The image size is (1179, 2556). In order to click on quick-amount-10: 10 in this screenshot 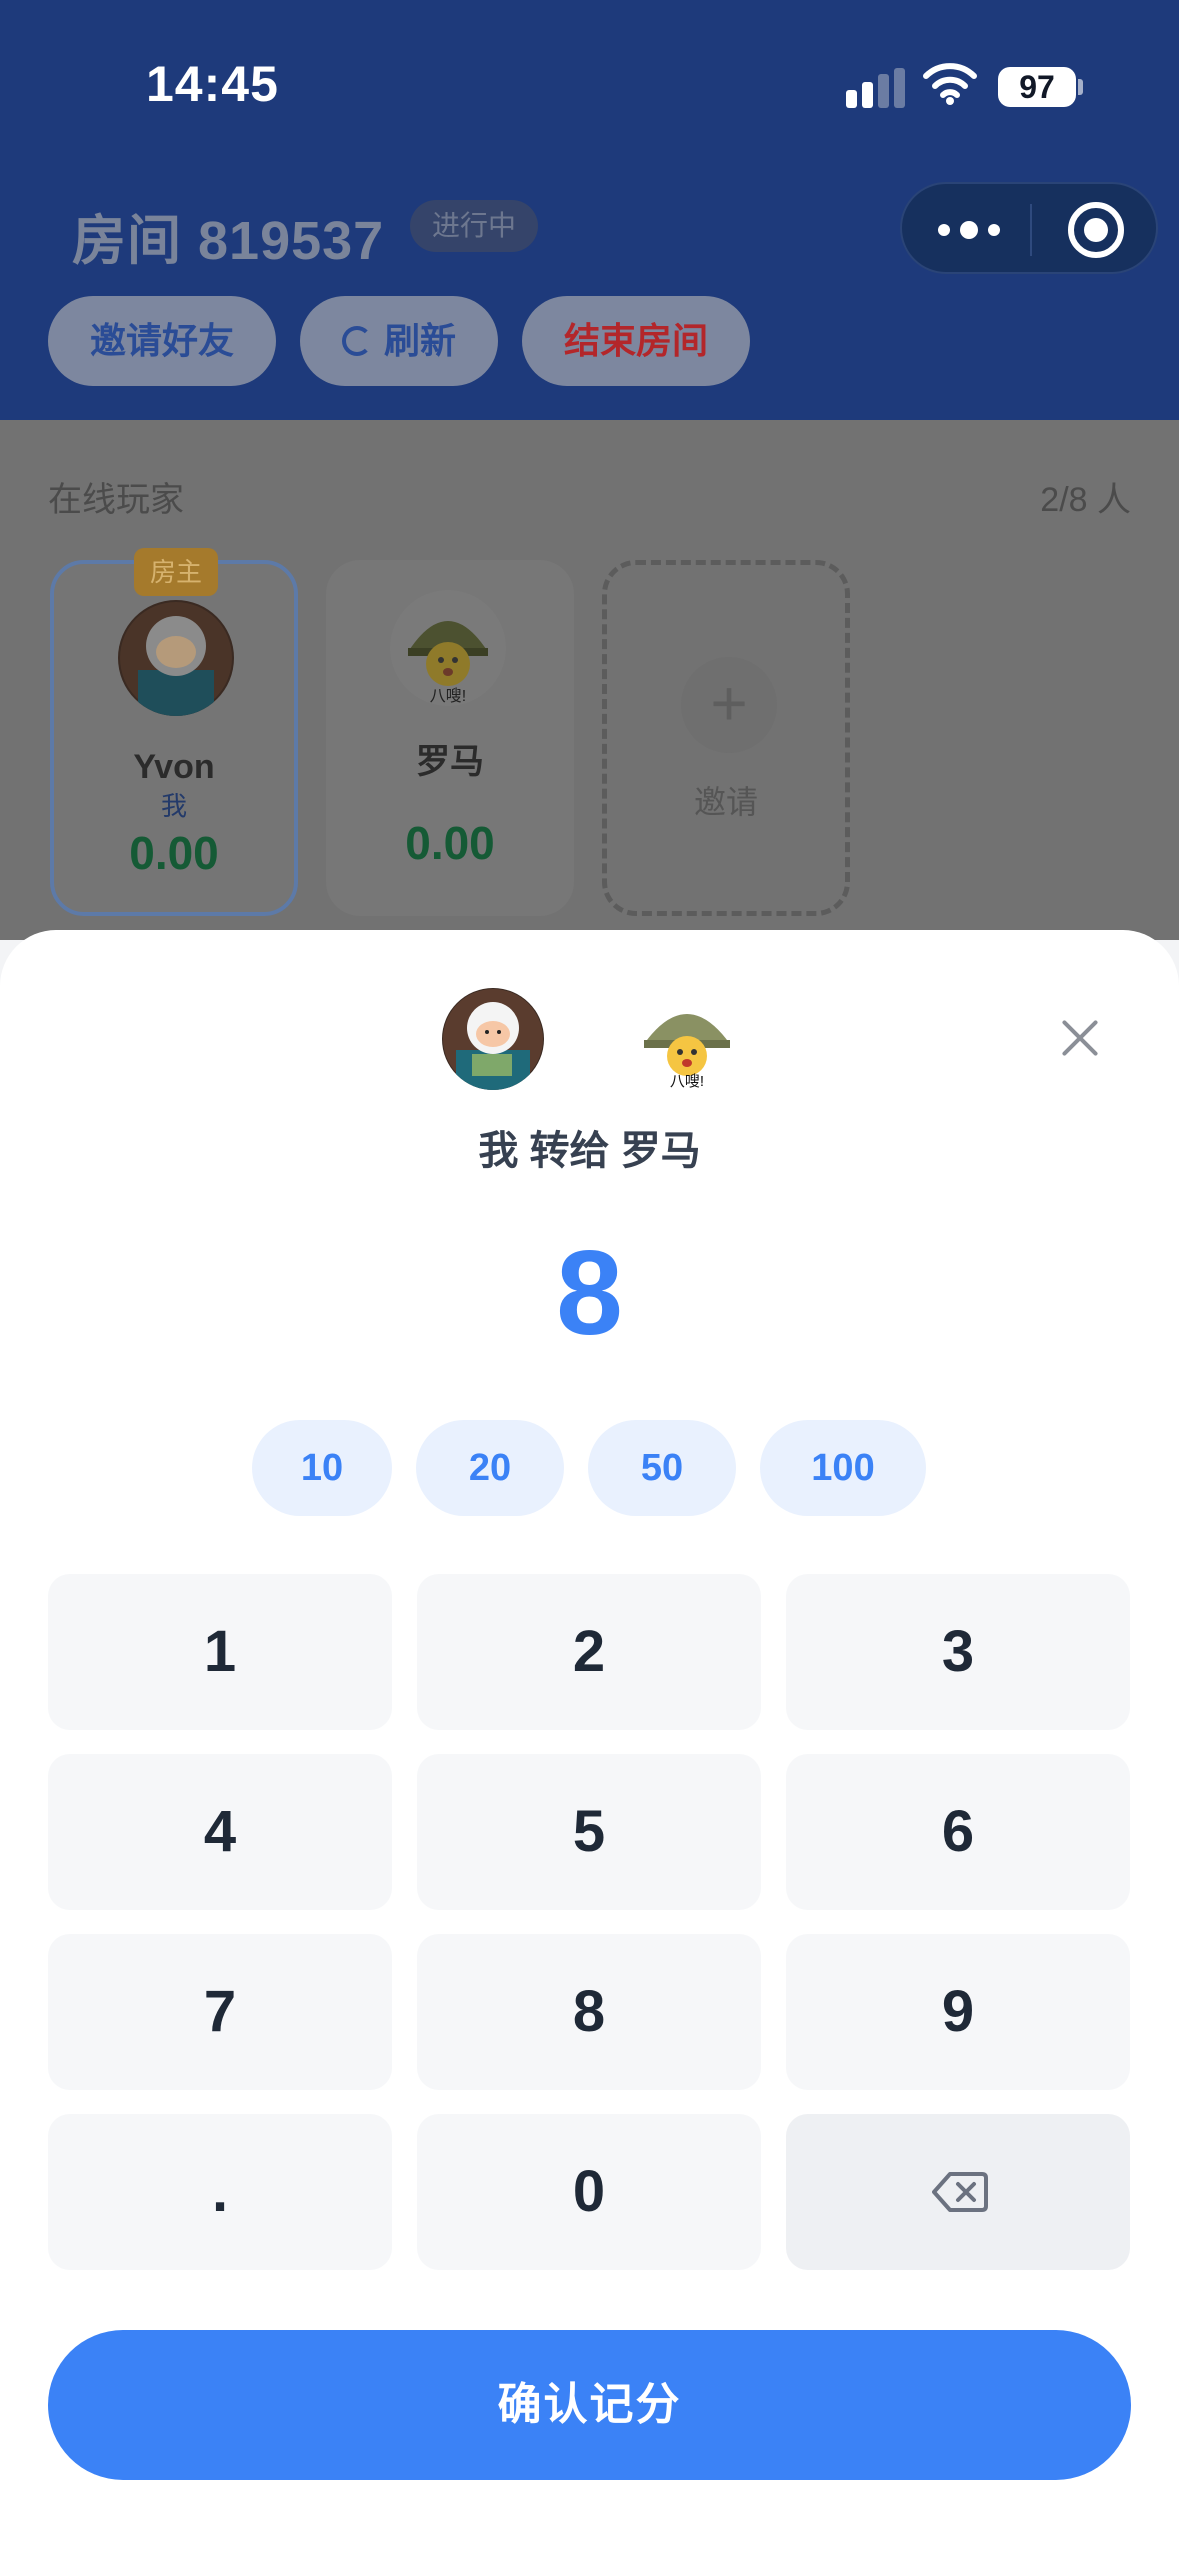, I will do `click(322, 1468)`.